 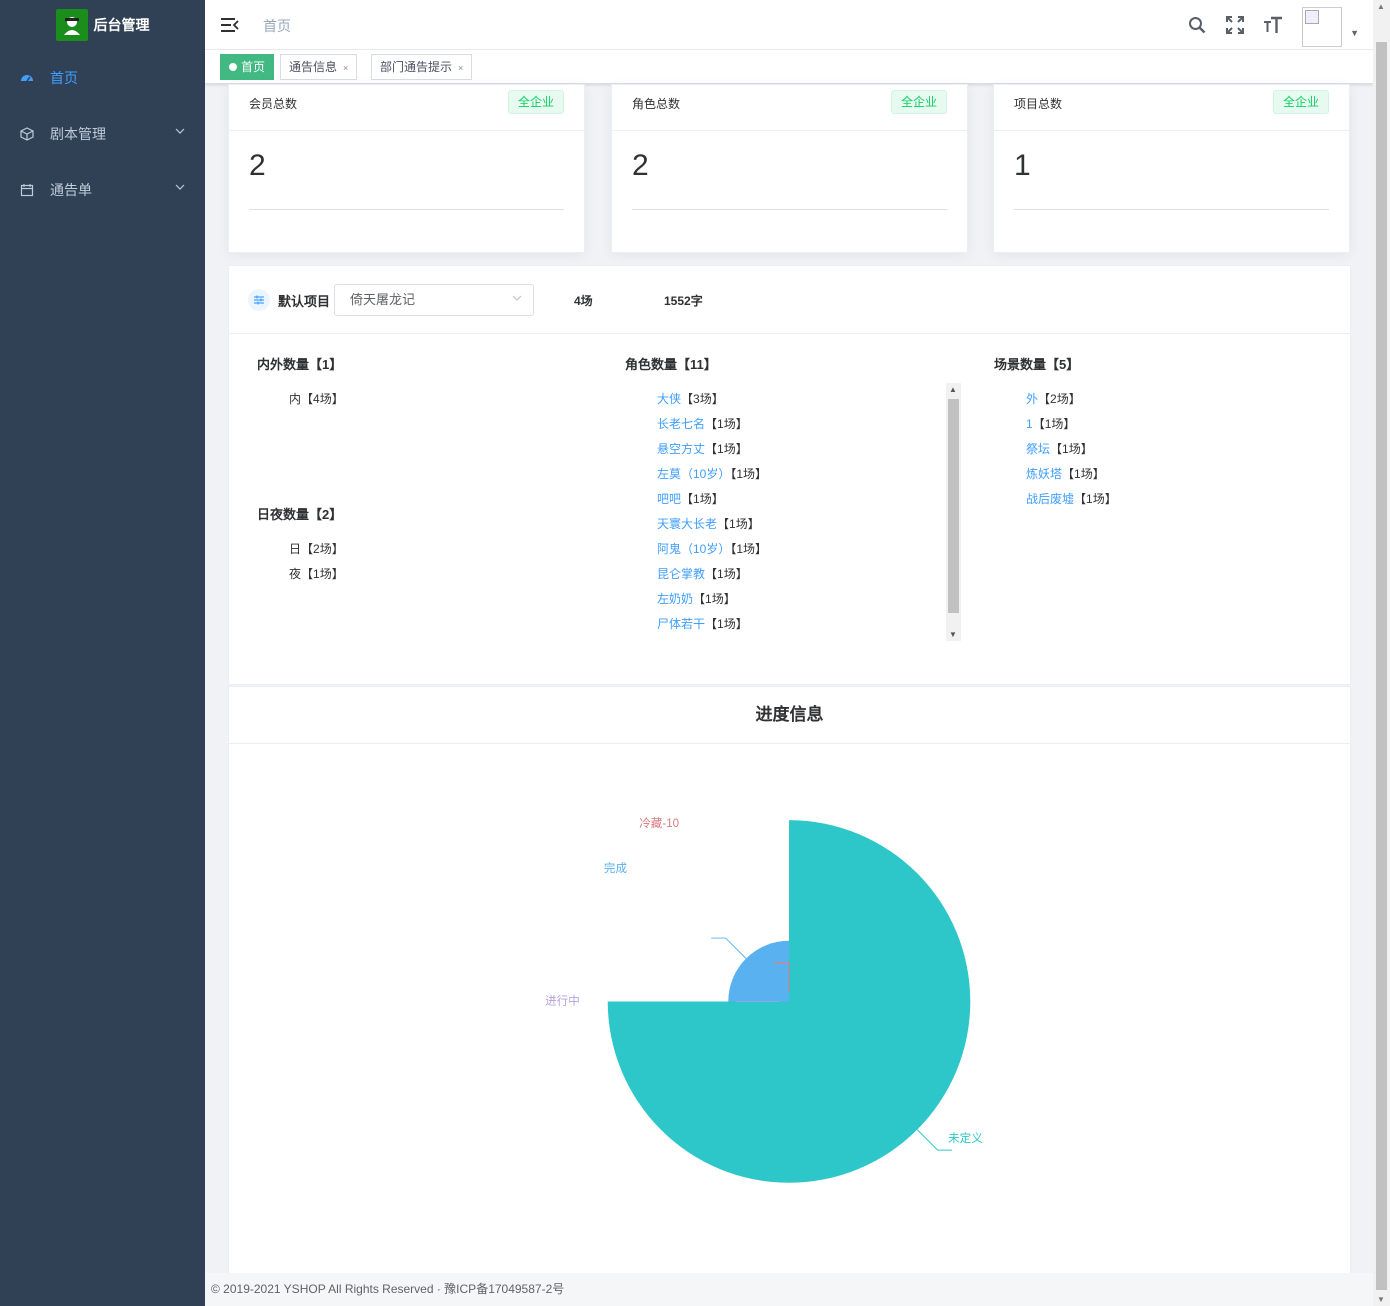 I want to click on role-link: 长老七名, so click(x=681, y=424).